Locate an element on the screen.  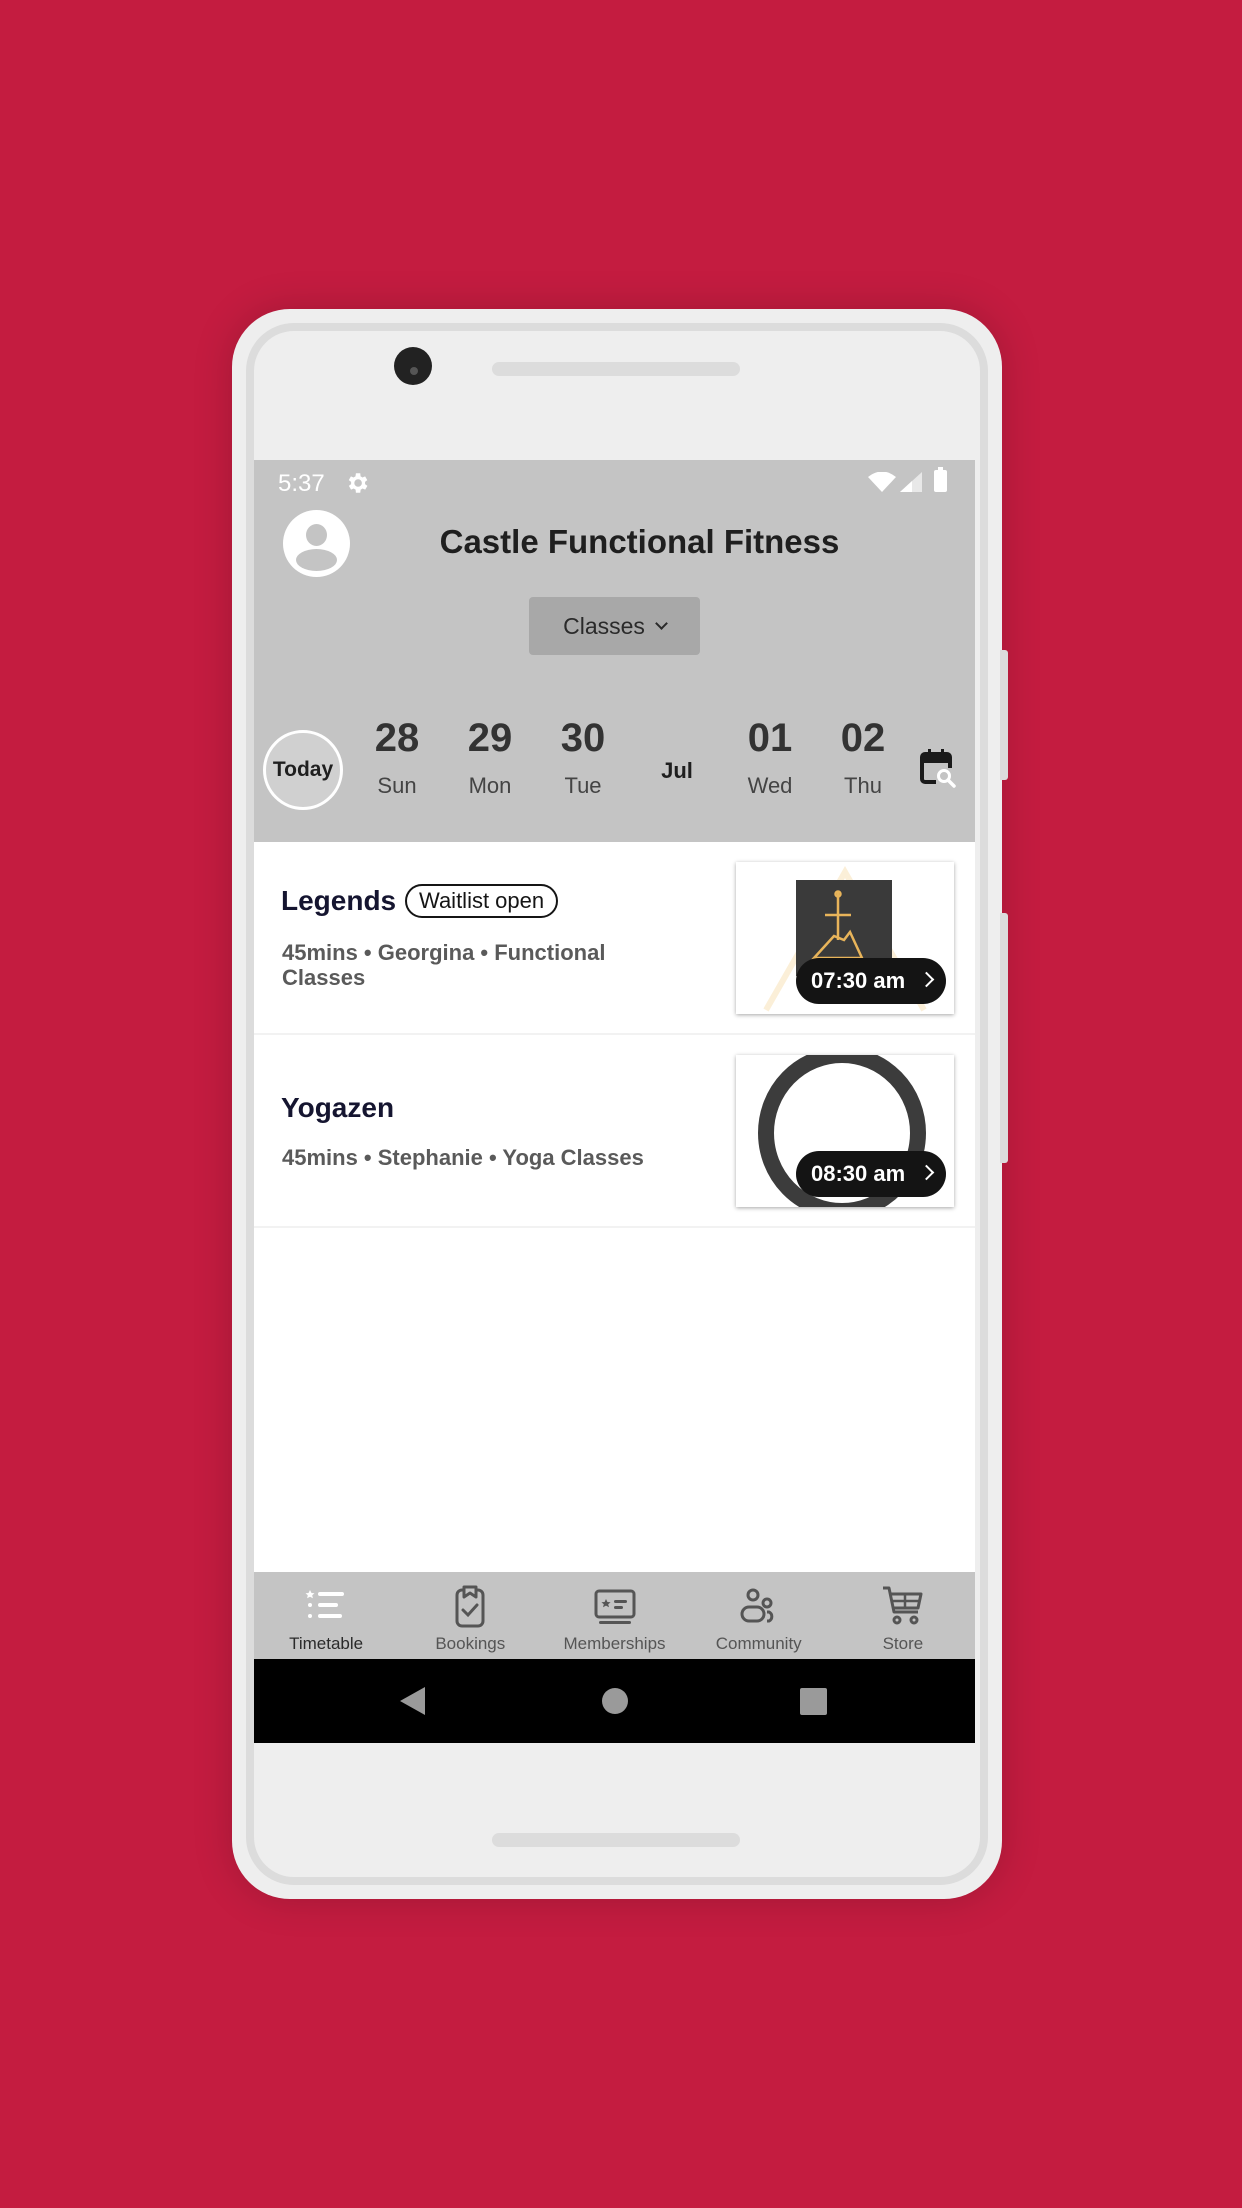
today-button: Today is located at coordinates (303, 770).